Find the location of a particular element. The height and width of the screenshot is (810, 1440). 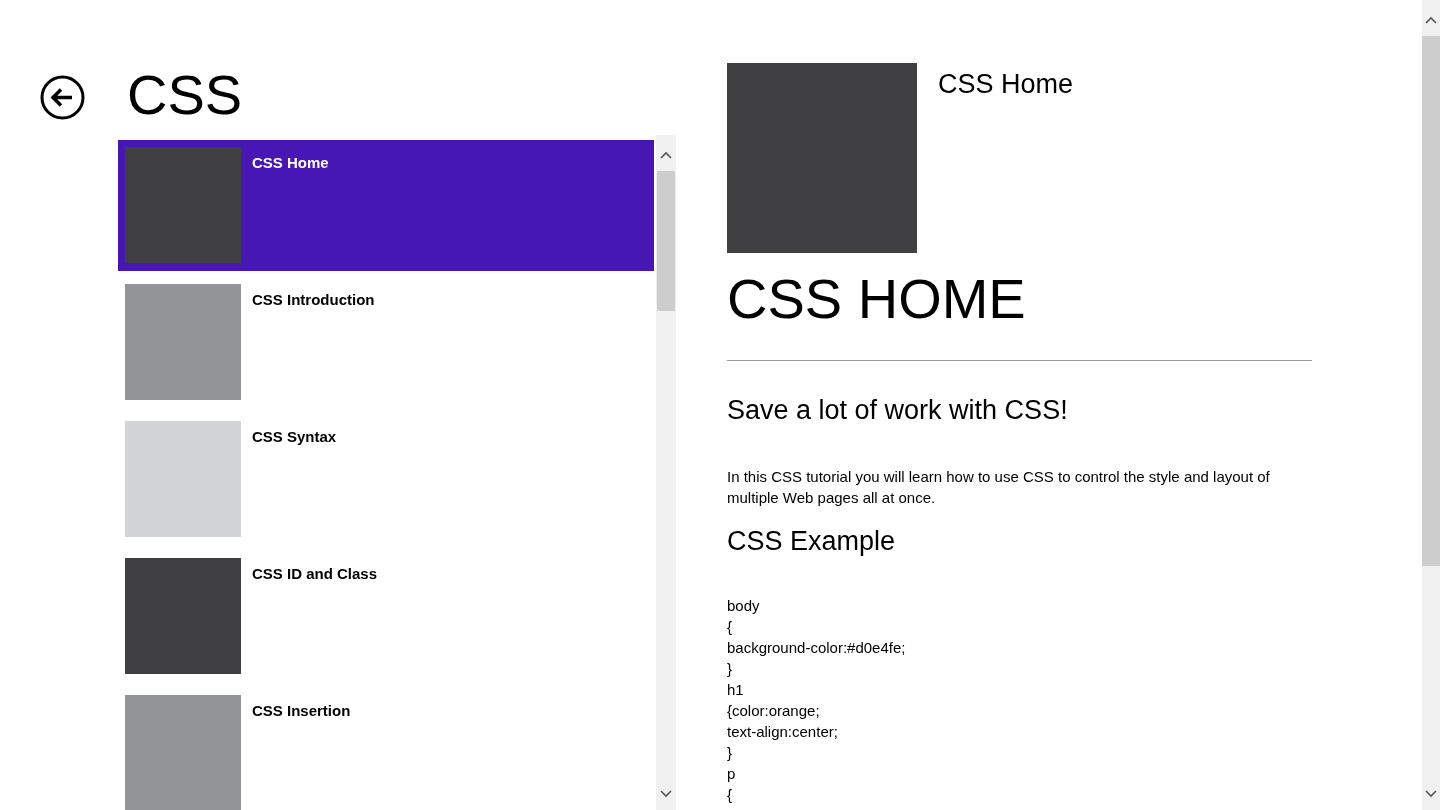

code-line: {color:orange; is located at coordinates (773, 711).